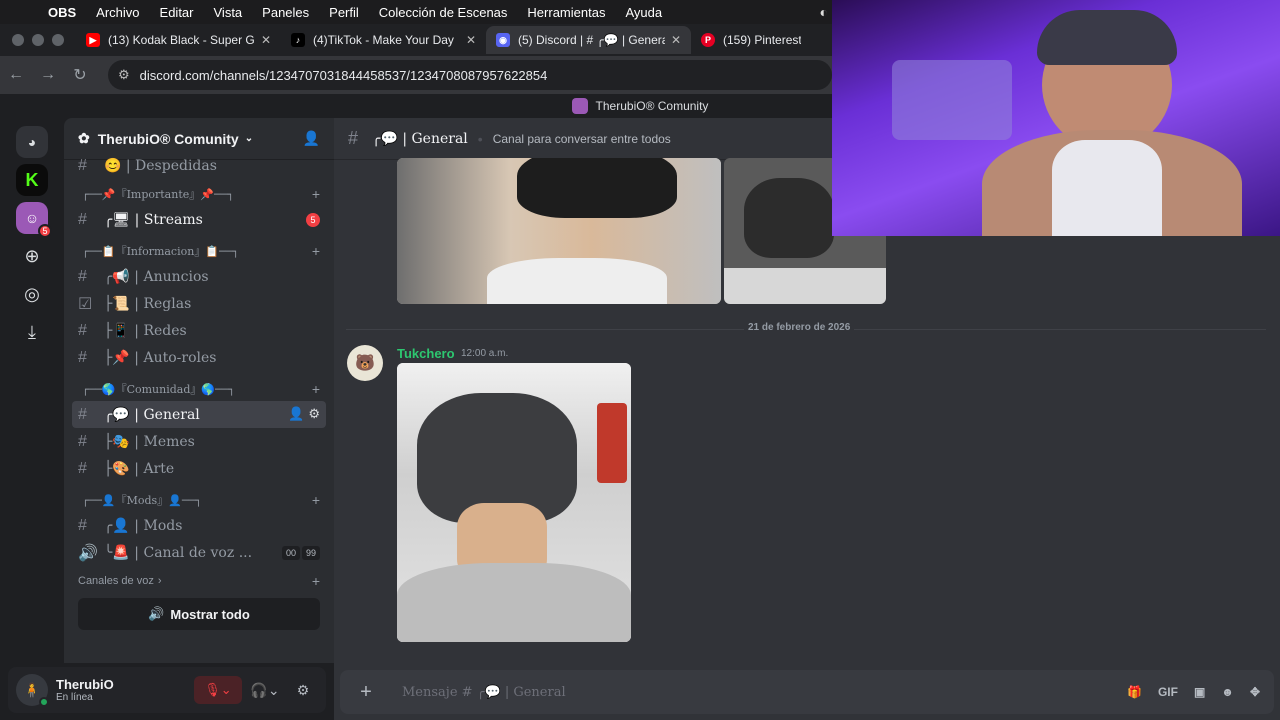 Image resolution: width=1280 pixels, height=720 pixels. Describe the element at coordinates (199, 303) in the screenshot. I see `channel-reglas: ☑ ├📜 | Reglas` at that location.